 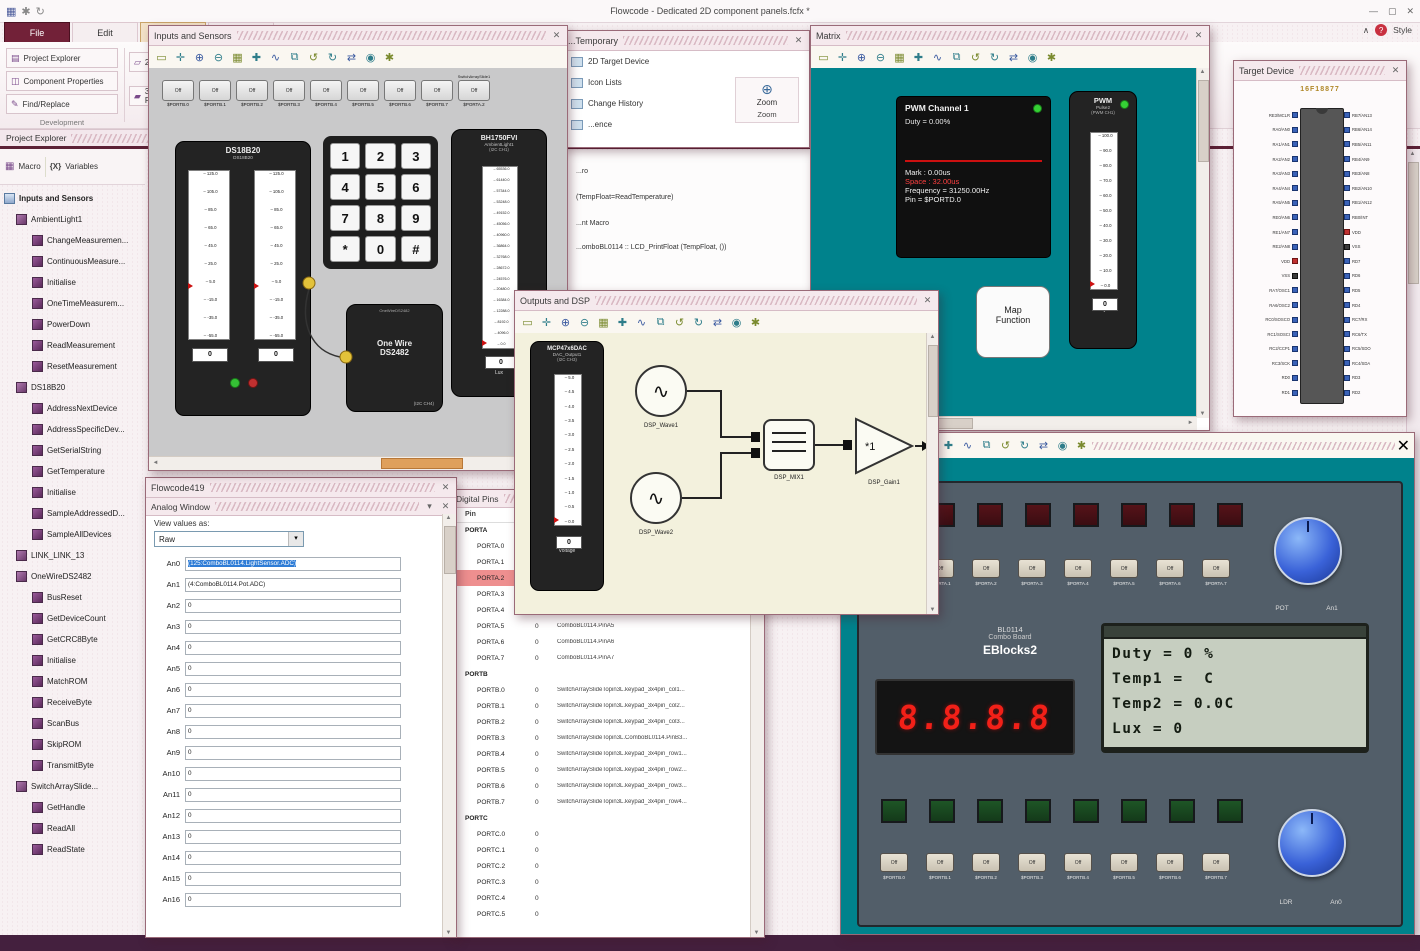 What do you see at coordinates (842, 57) in the screenshot?
I see `pan-icon: ✛` at bounding box center [842, 57].